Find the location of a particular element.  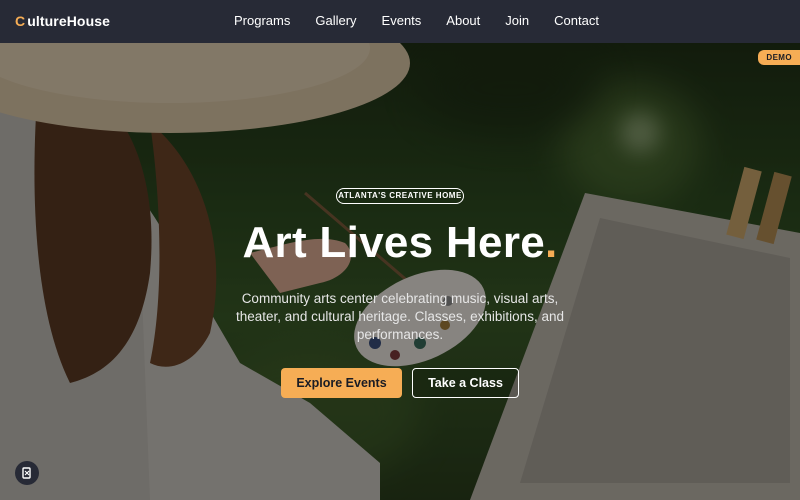

explore-events-button: Explore Events is located at coordinates (341, 383).